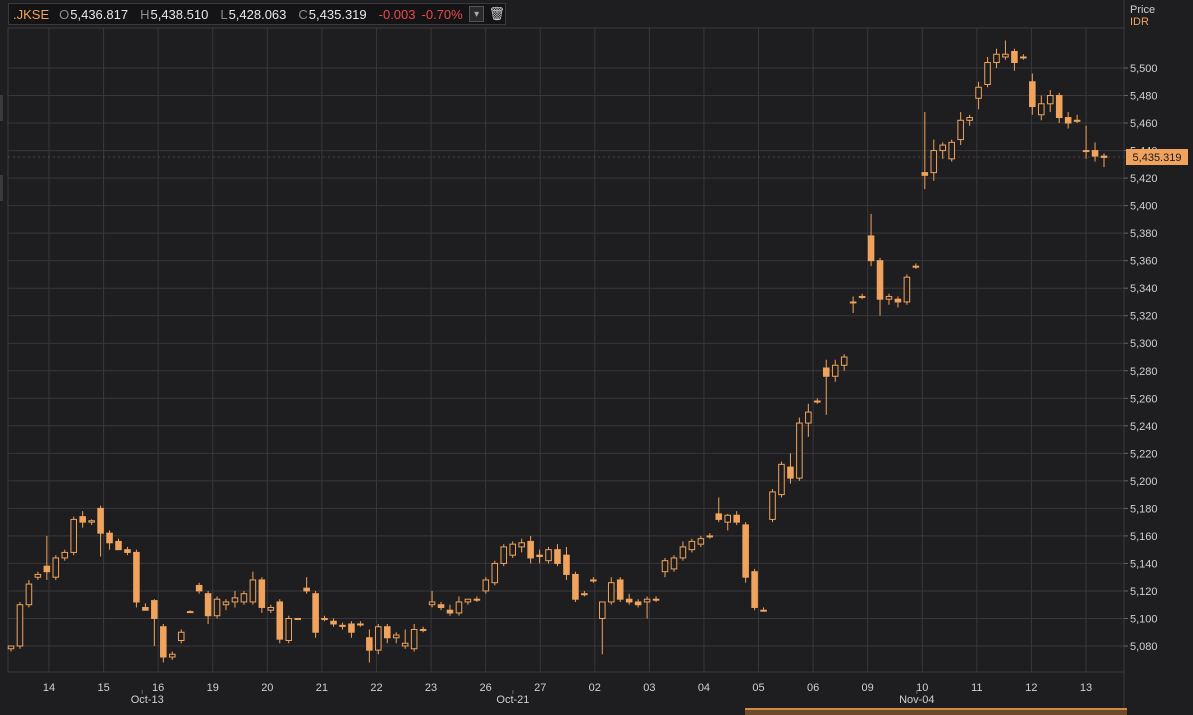 This screenshot has width=1193, height=715. Describe the element at coordinates (1144, 97) in the screenshot. I see `y-tick-label: 5,480` at that location.